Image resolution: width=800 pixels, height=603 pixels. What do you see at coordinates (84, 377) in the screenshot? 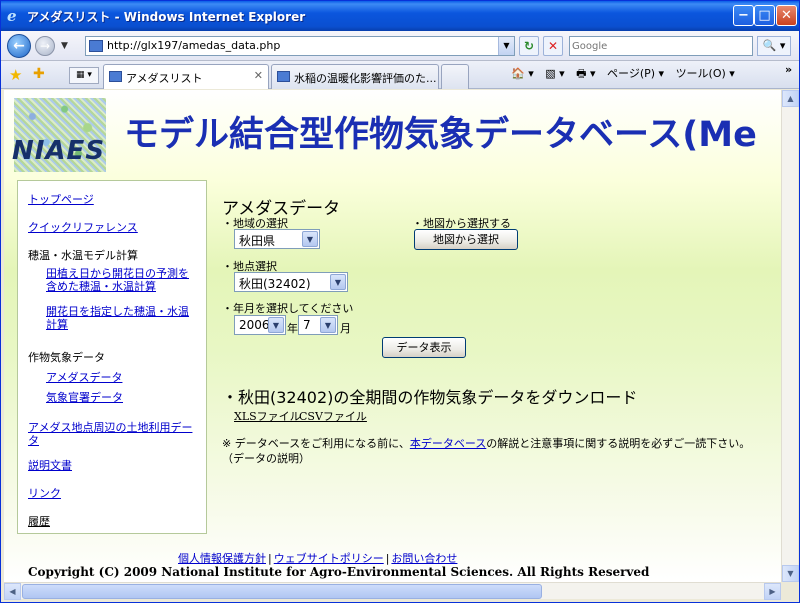
I see `sidebar-item-amedas-data: アメダスデータ` at bounding box center [84, 377].